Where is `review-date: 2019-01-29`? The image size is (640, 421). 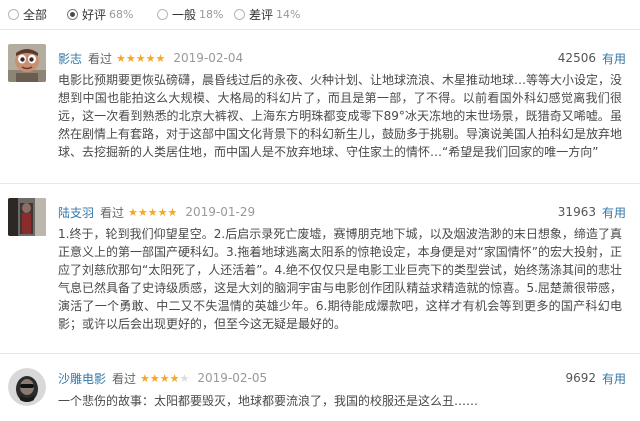 review-date: 2019-01-29 is located at coordinates (220, 212).